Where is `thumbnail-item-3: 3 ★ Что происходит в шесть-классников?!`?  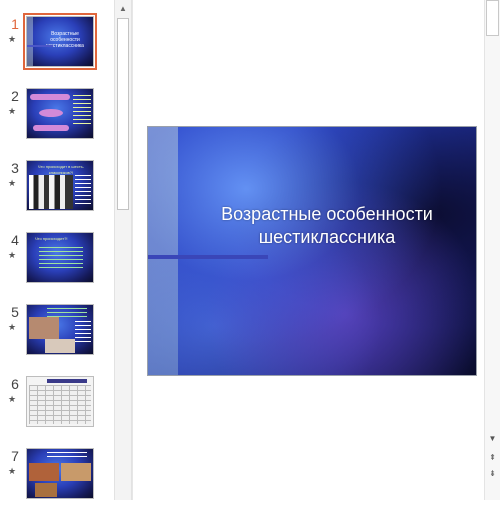
thumbnail-item-3: 3 ★ Что происходит в шесть-классников?! is located at coordinates (57, 191).